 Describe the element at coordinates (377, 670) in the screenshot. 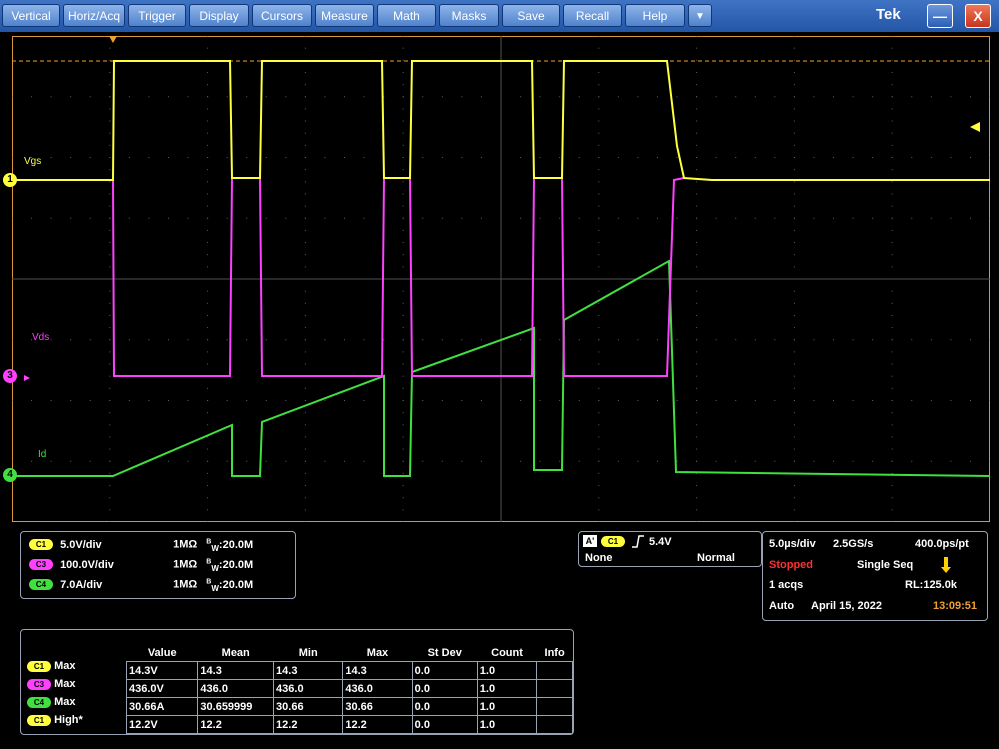

I see `cell-max: 14.3` at that location.